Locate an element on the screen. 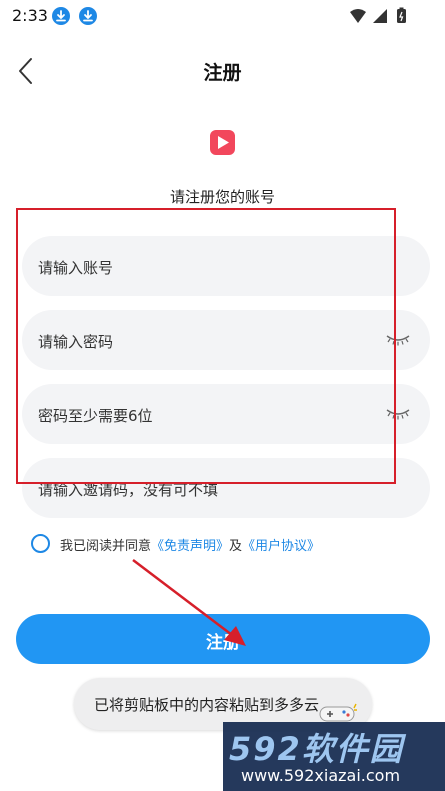 The width and height of the screenshot is (445, 791). invite-code-input: 请输入邀请码，没有可不填 is located at coordinates (226, 488).